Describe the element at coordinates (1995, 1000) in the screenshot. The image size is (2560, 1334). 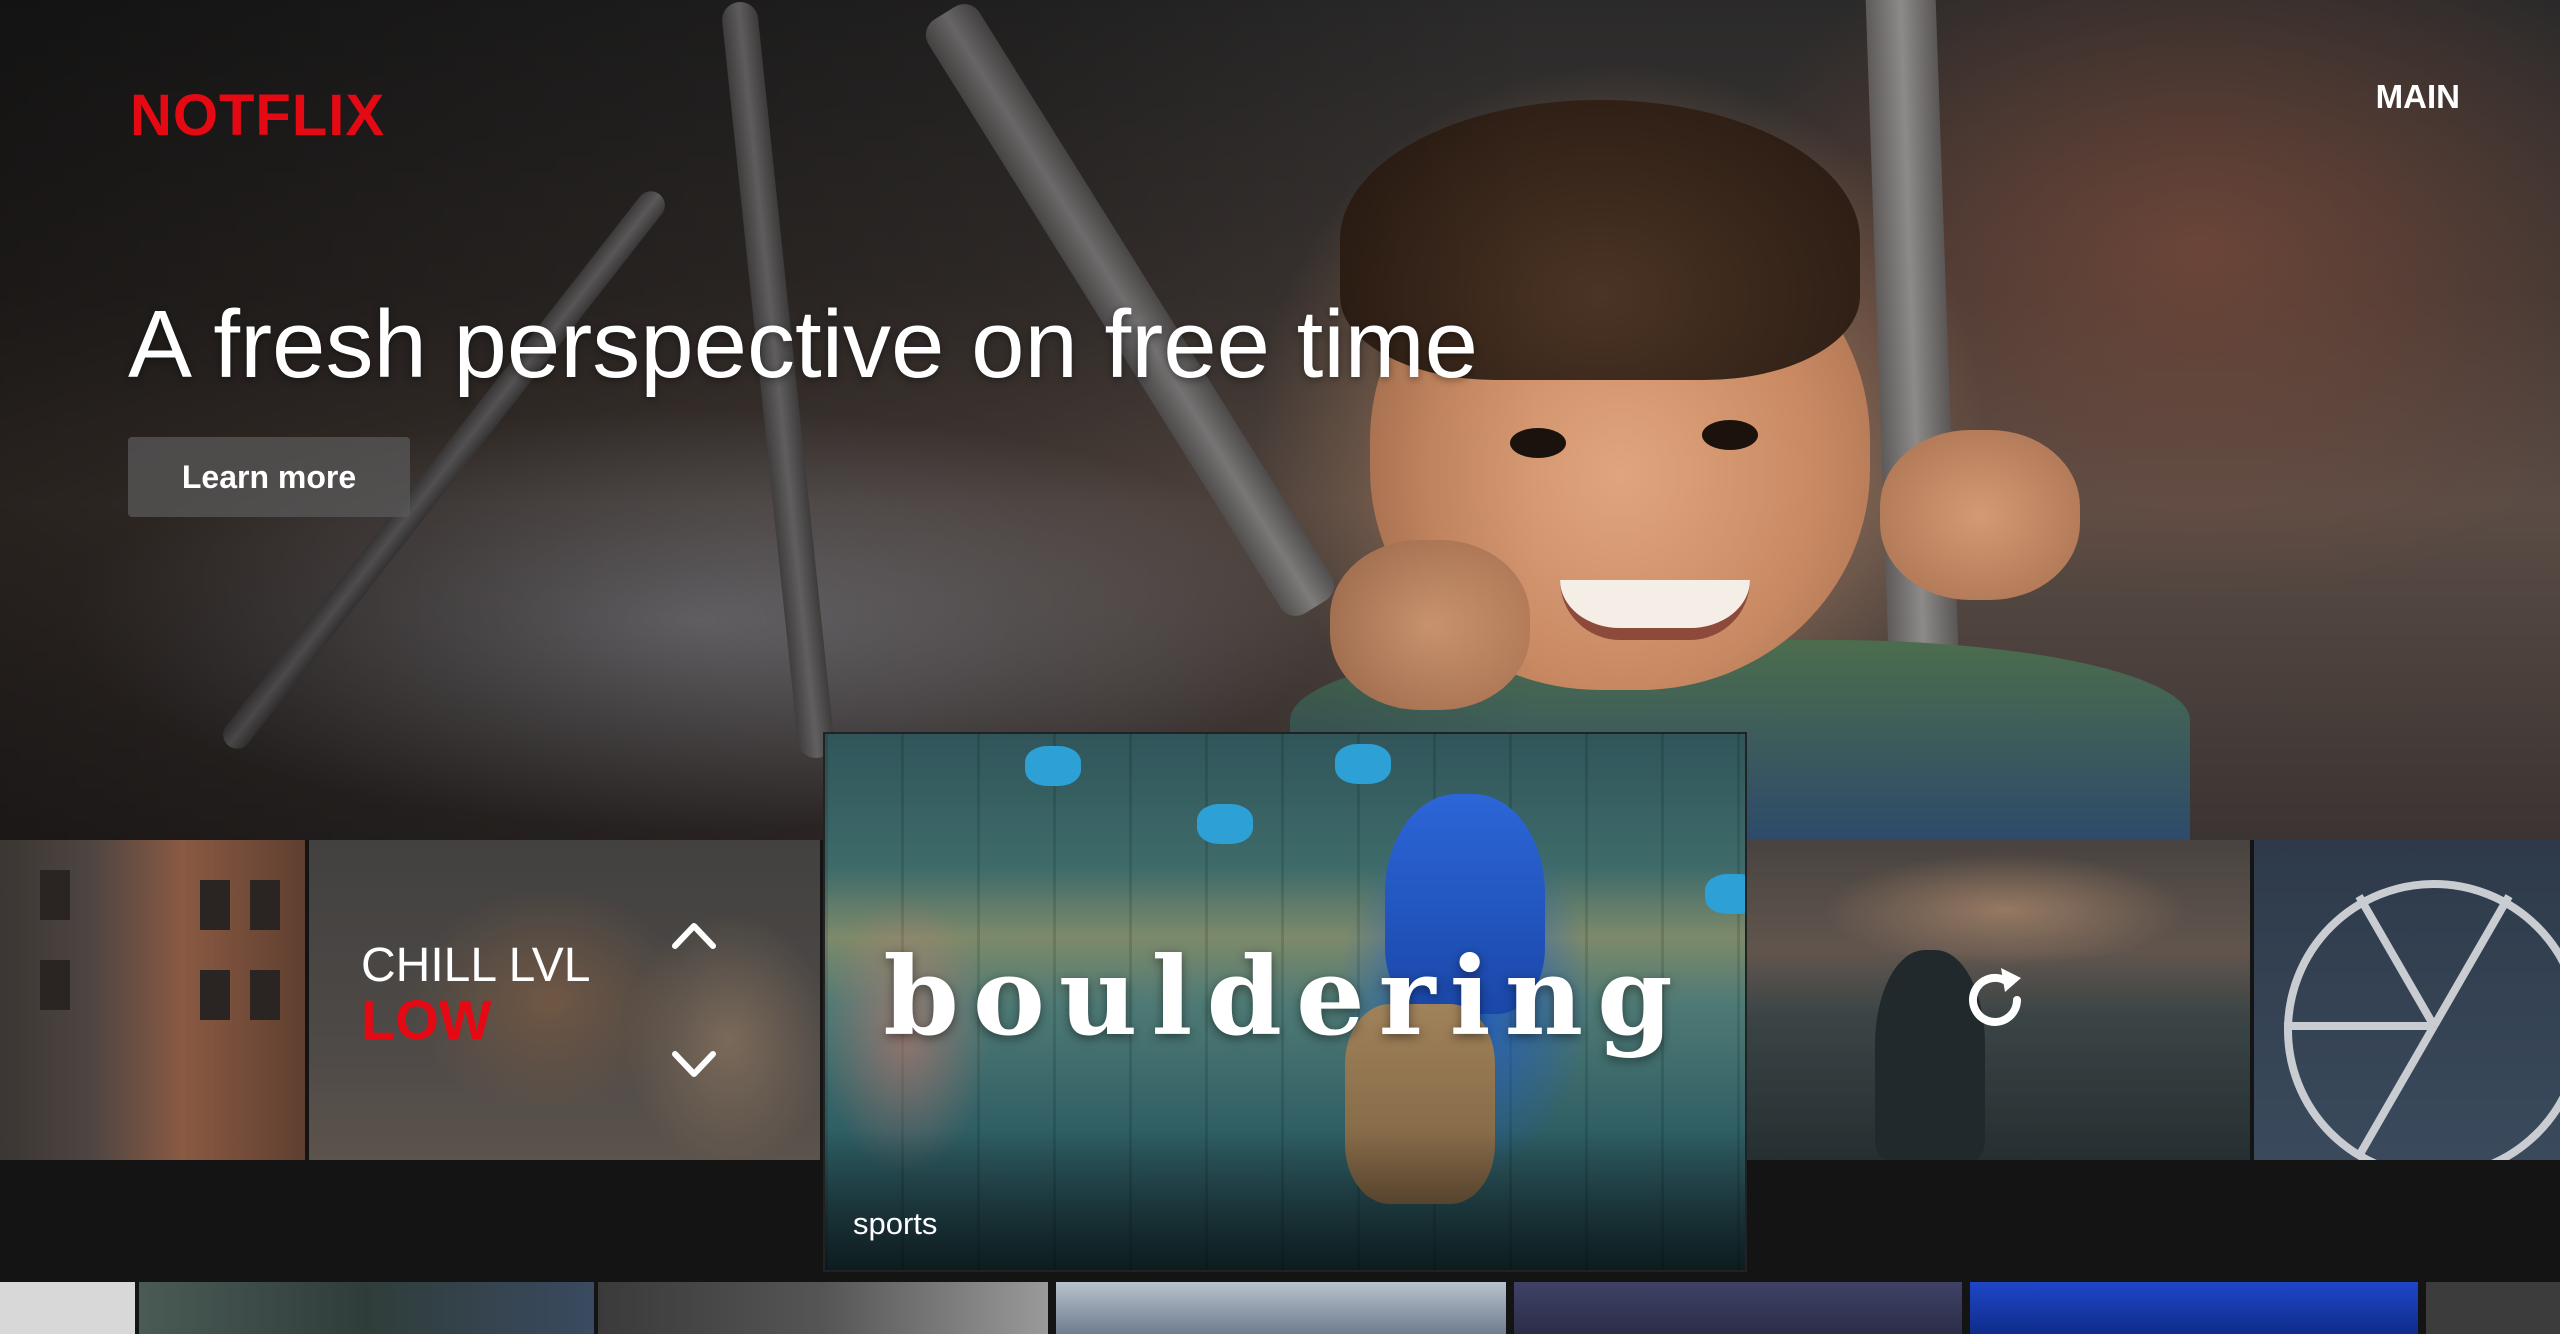
I see `refresh-icon` at that location.